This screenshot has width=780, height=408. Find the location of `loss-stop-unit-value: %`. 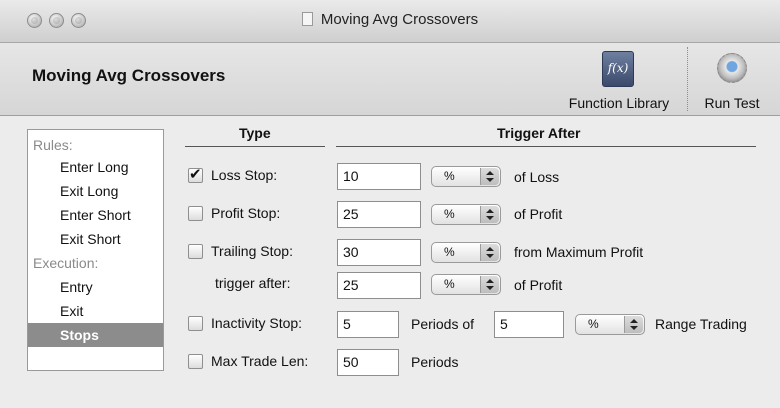

loss-stop-unit-value: % is located at coordinates (449, 176).